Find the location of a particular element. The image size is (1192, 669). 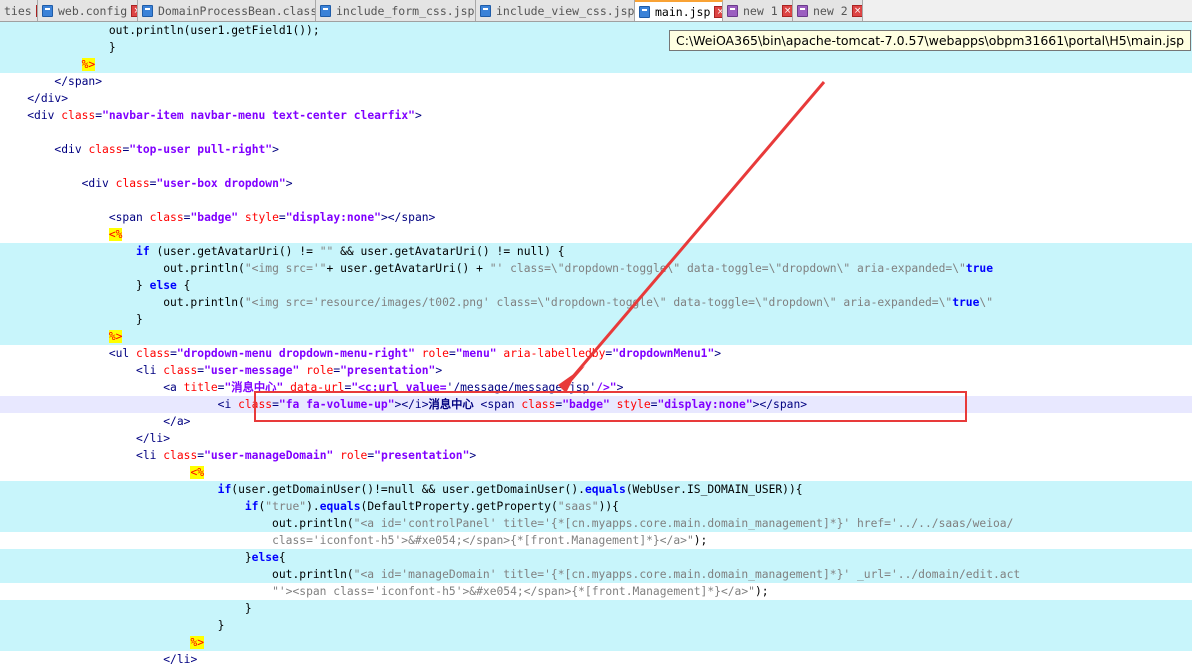

annotation-arrow is located at coordinates (692, 237).